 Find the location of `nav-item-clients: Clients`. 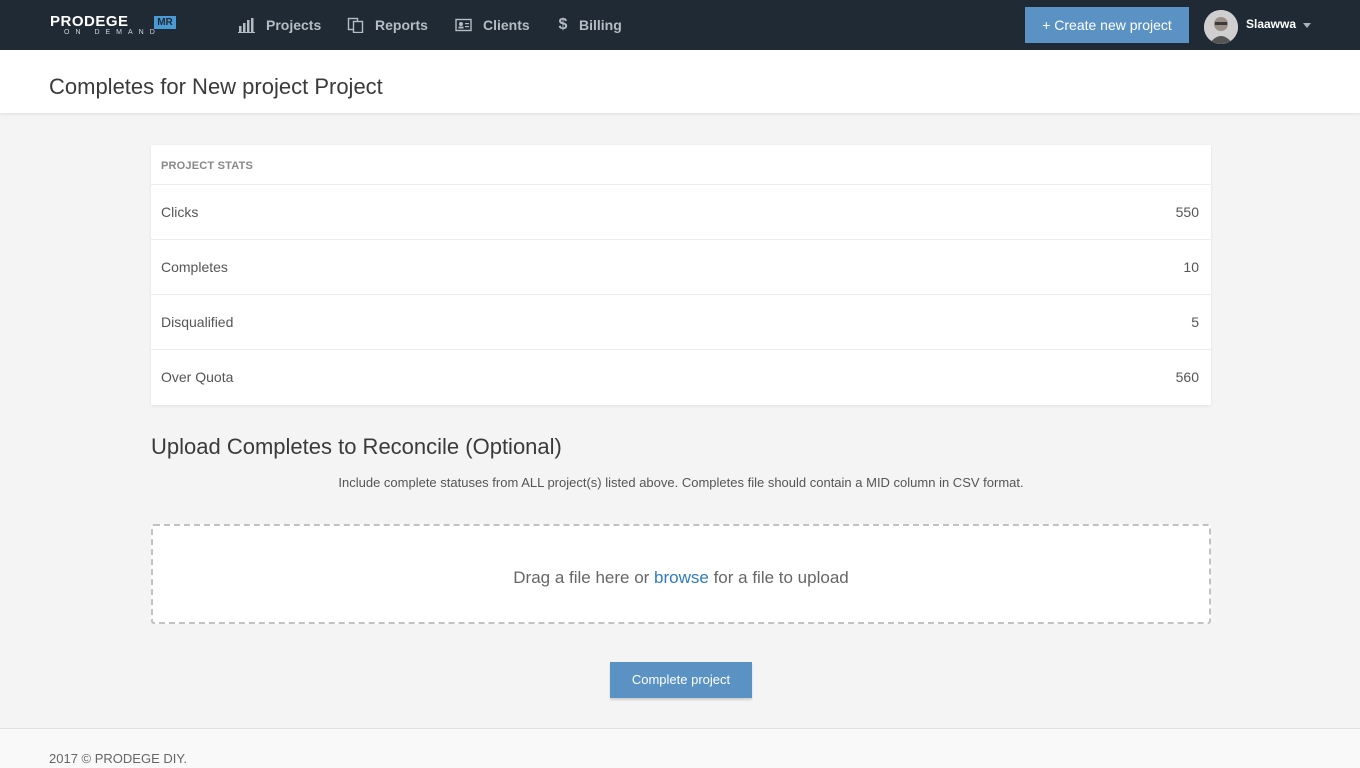

nav-item-clients: Clients is located at coordinates (492, 25).